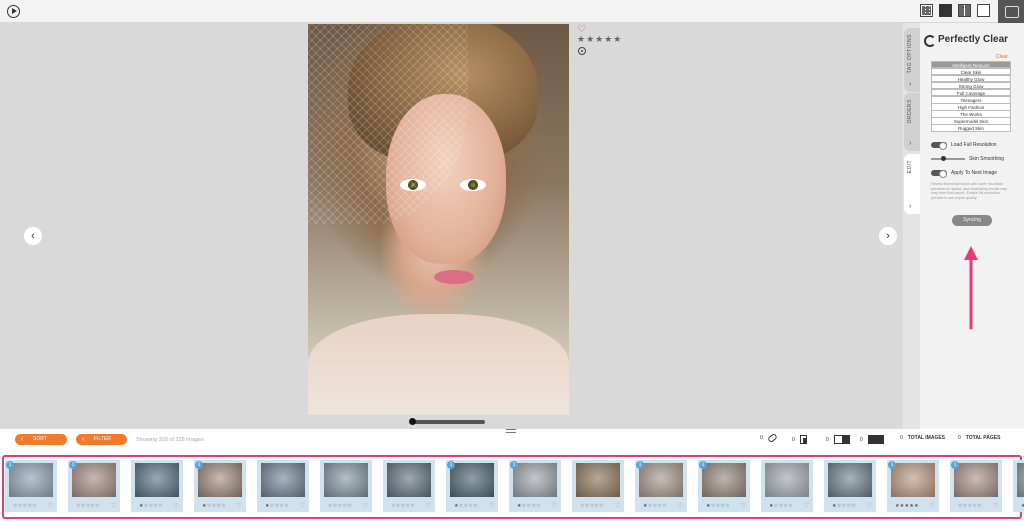 Image resolution: width=1024 pixels, height=521 pixels. I want to click on preset-item: Rugged Skin, so click(971, 128).